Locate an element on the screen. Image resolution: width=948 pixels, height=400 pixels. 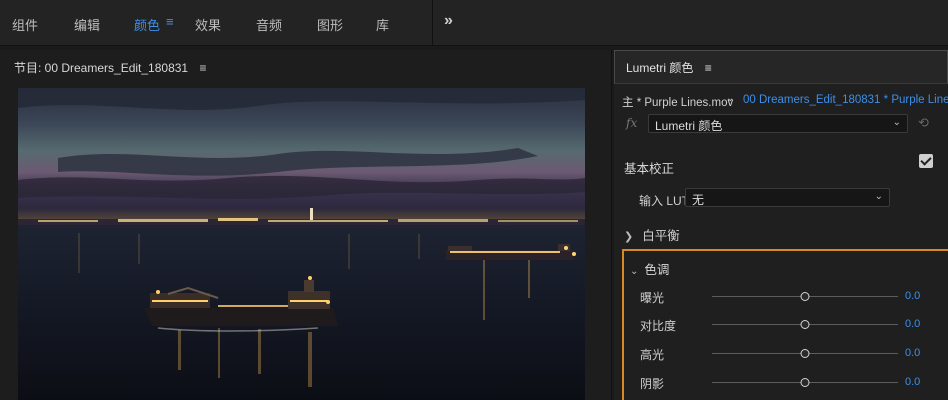
exposure-slider-row: 曝光 0.0 is located at coordinates (786, 297).